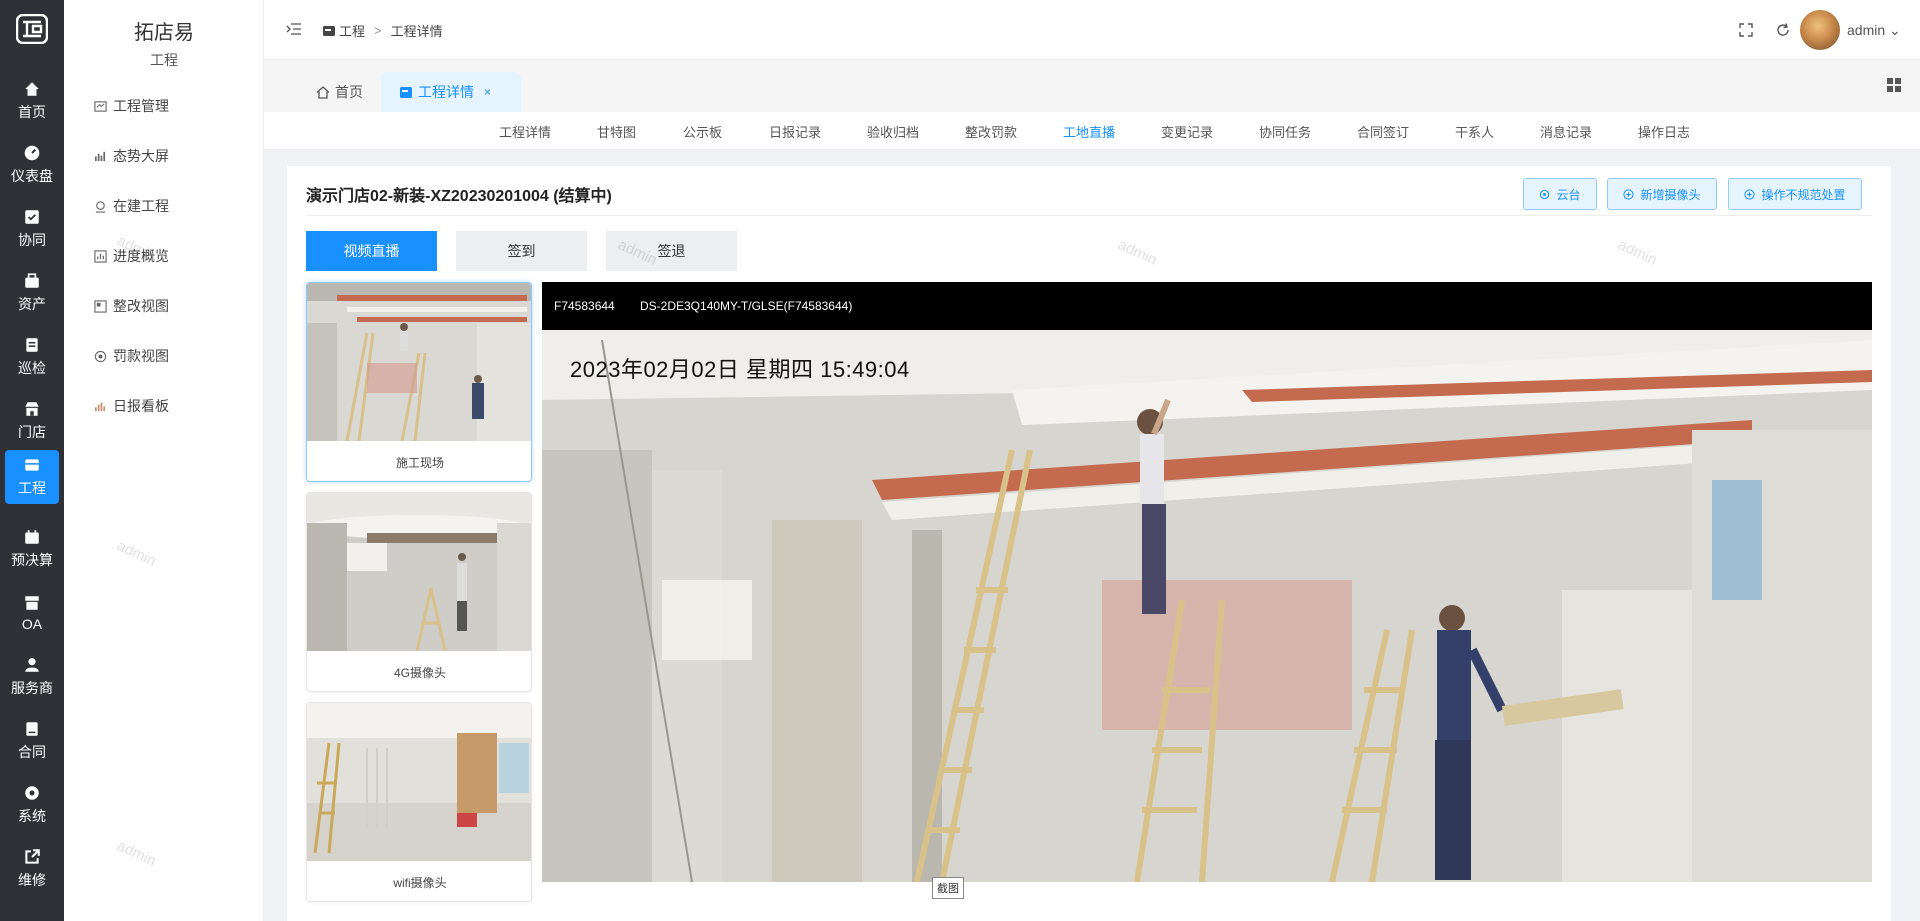 Image resolution: width=1920 pixels, height=921 pixels. What do you see at coordinates (1089, 131) in the screenshot?
I see `subnav-item-live: 工地直播` at bounding box center [1089, 131].